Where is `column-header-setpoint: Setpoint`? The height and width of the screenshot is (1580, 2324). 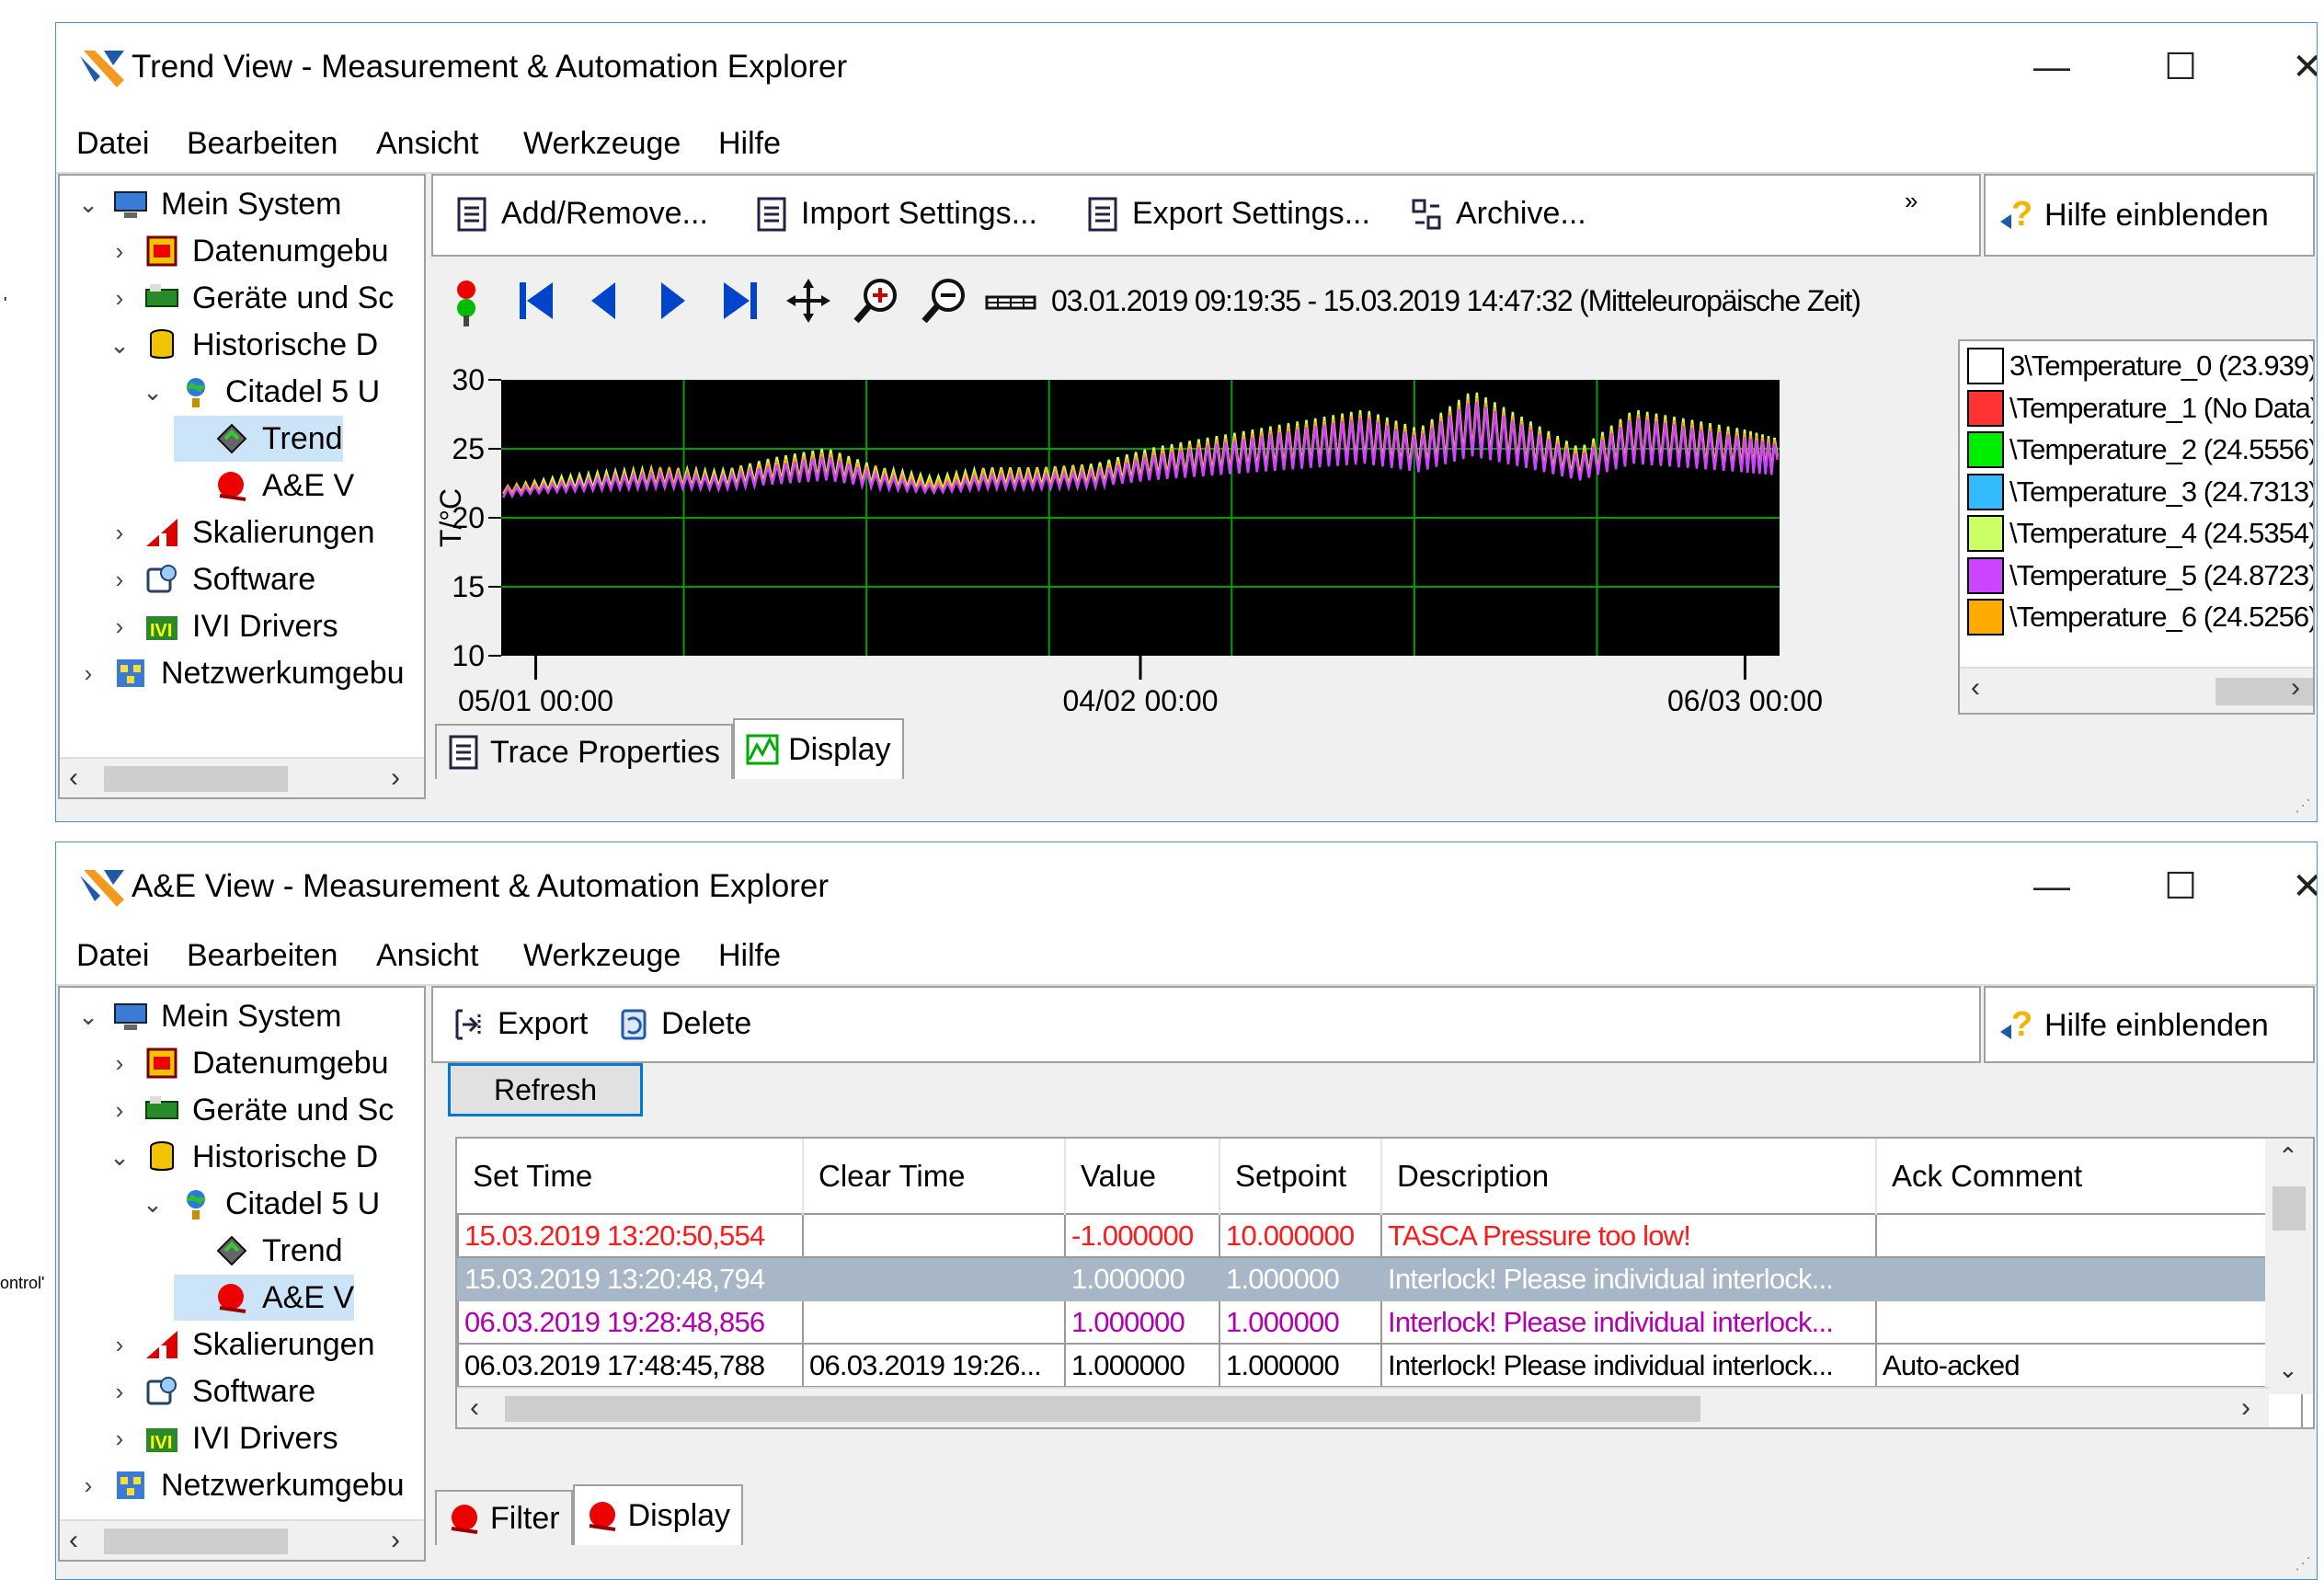
column-header-setpoint: Setpoint is located at coordinates (1300, 1176).